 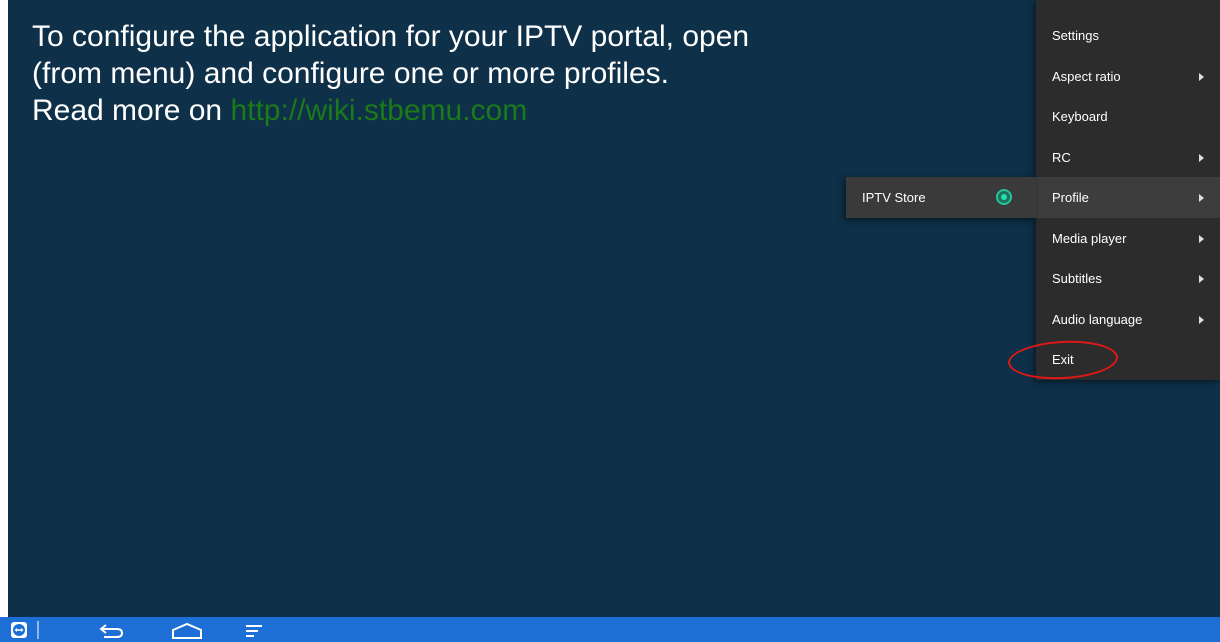 I want to click on menu-item-settings: Settings, so click(x=1128, y=35).